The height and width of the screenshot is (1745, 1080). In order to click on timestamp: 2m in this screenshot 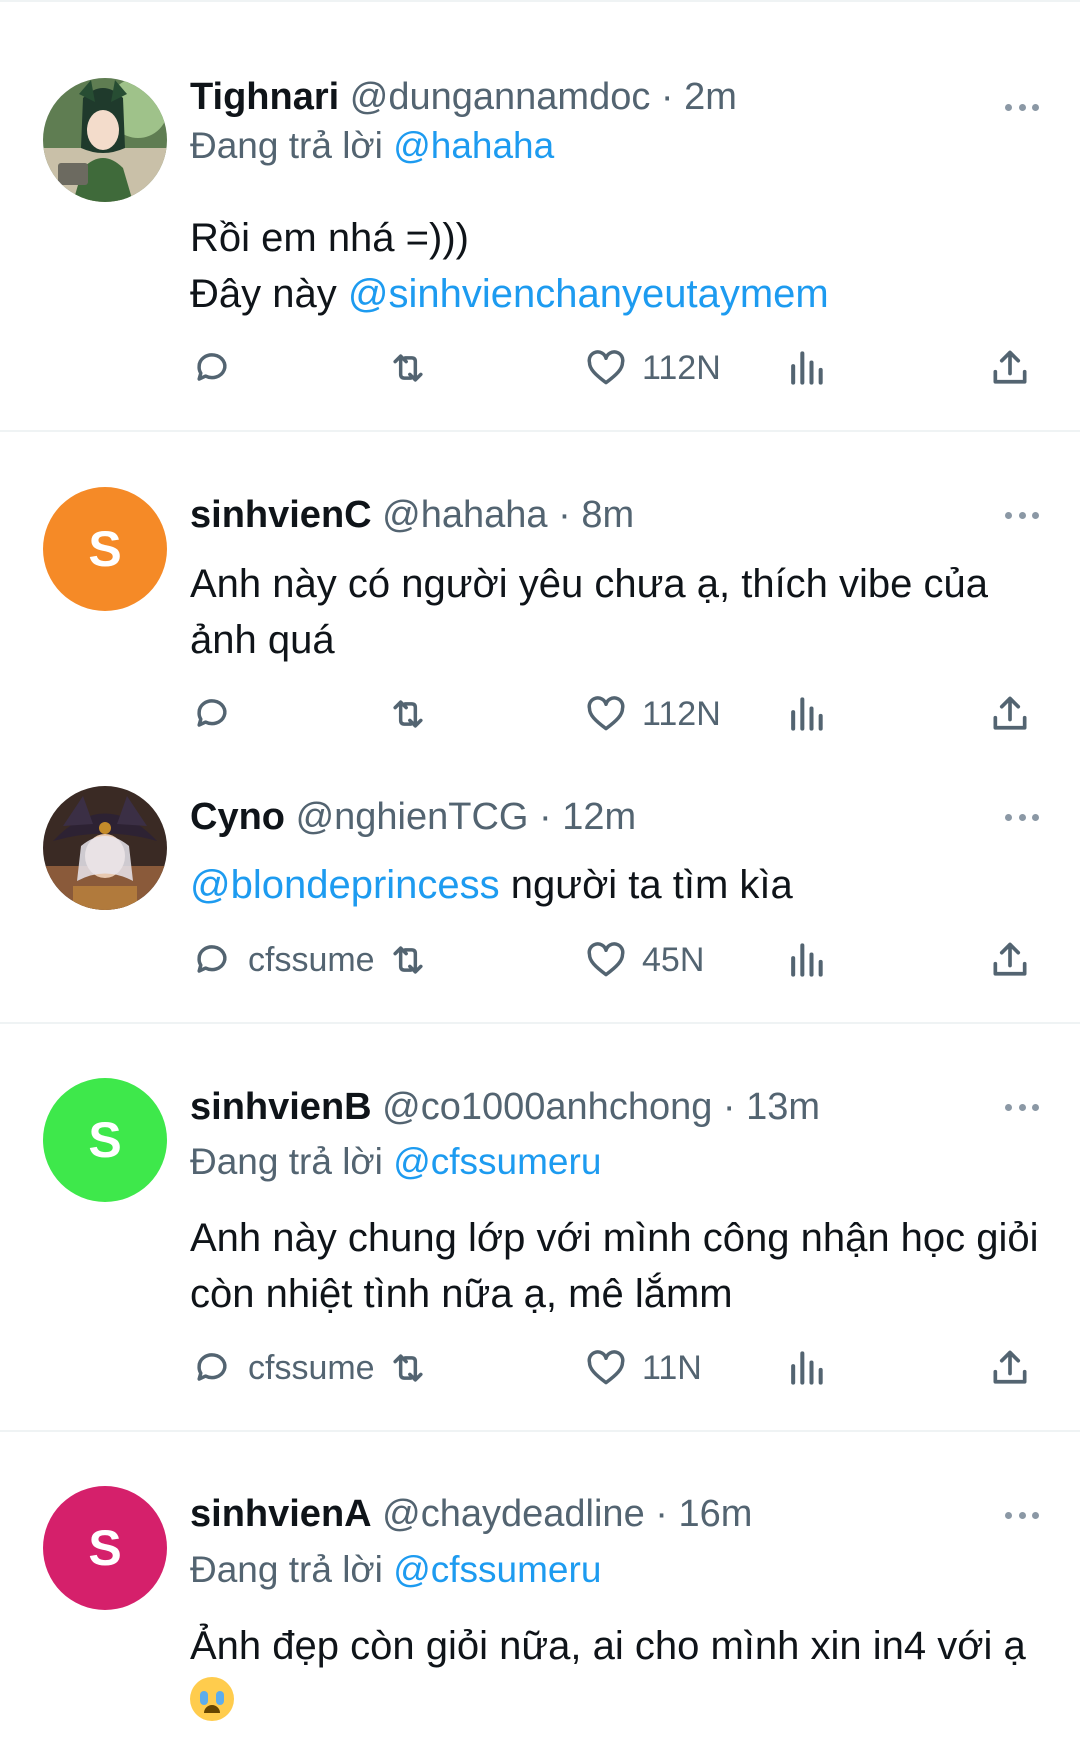, I will do `click(710, 97)`.